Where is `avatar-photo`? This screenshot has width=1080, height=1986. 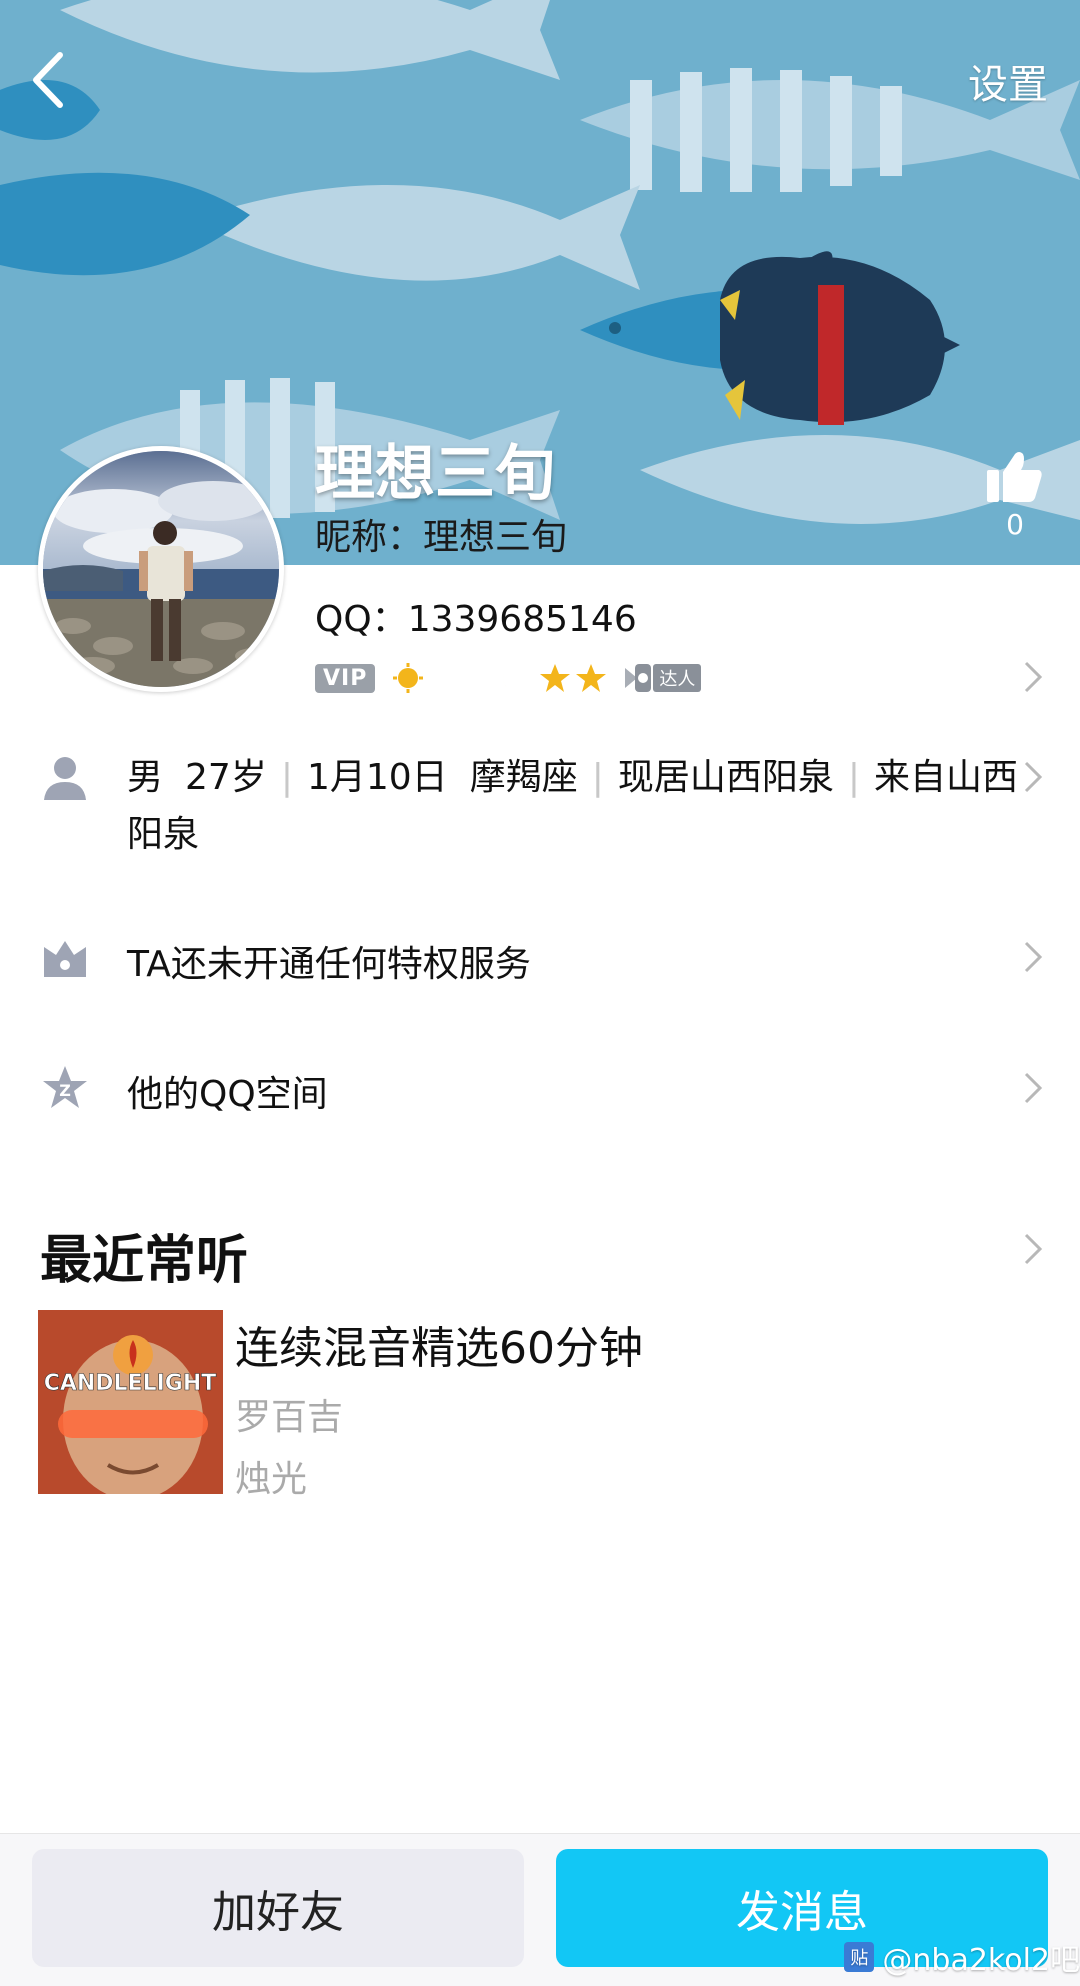 avatar-photo is located at coordinates (161, 569).